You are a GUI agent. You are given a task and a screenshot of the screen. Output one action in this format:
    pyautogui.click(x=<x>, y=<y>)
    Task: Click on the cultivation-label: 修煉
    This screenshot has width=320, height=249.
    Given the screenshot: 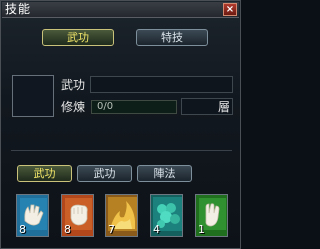 What is the action you would take?
    pyautogui.click(x=73, y=107)
    